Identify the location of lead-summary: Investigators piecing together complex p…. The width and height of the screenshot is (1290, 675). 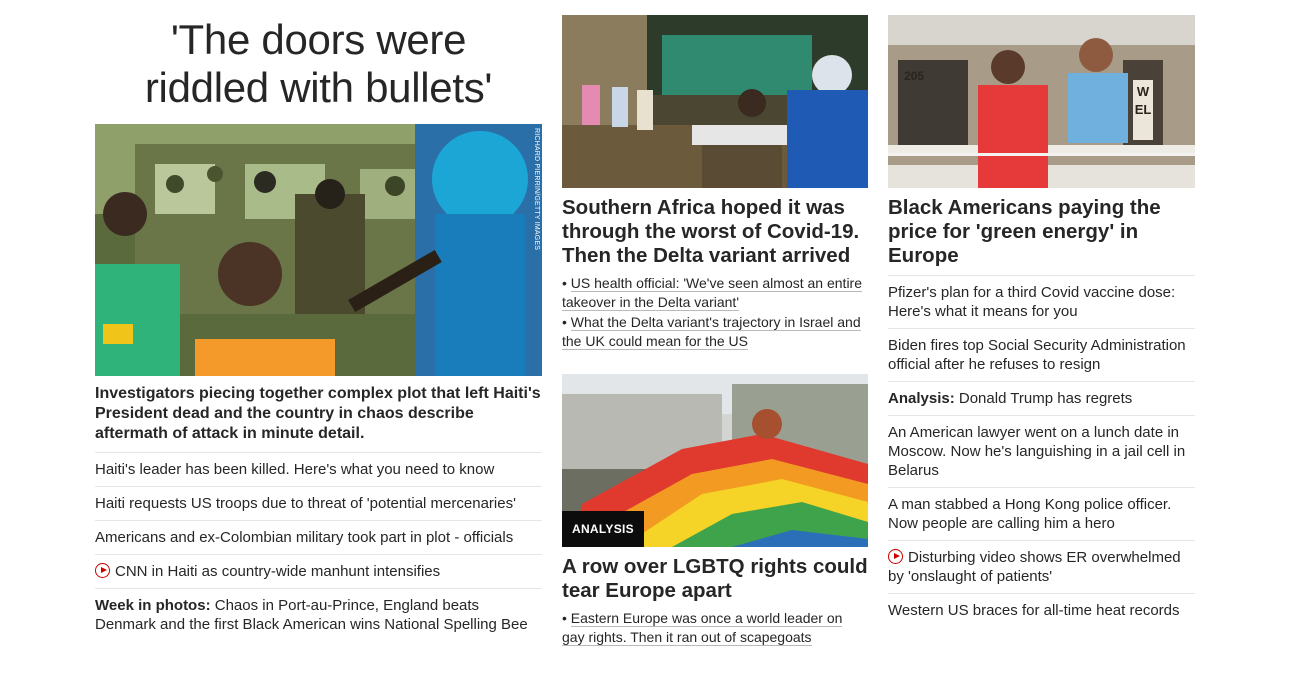
(318, 414).